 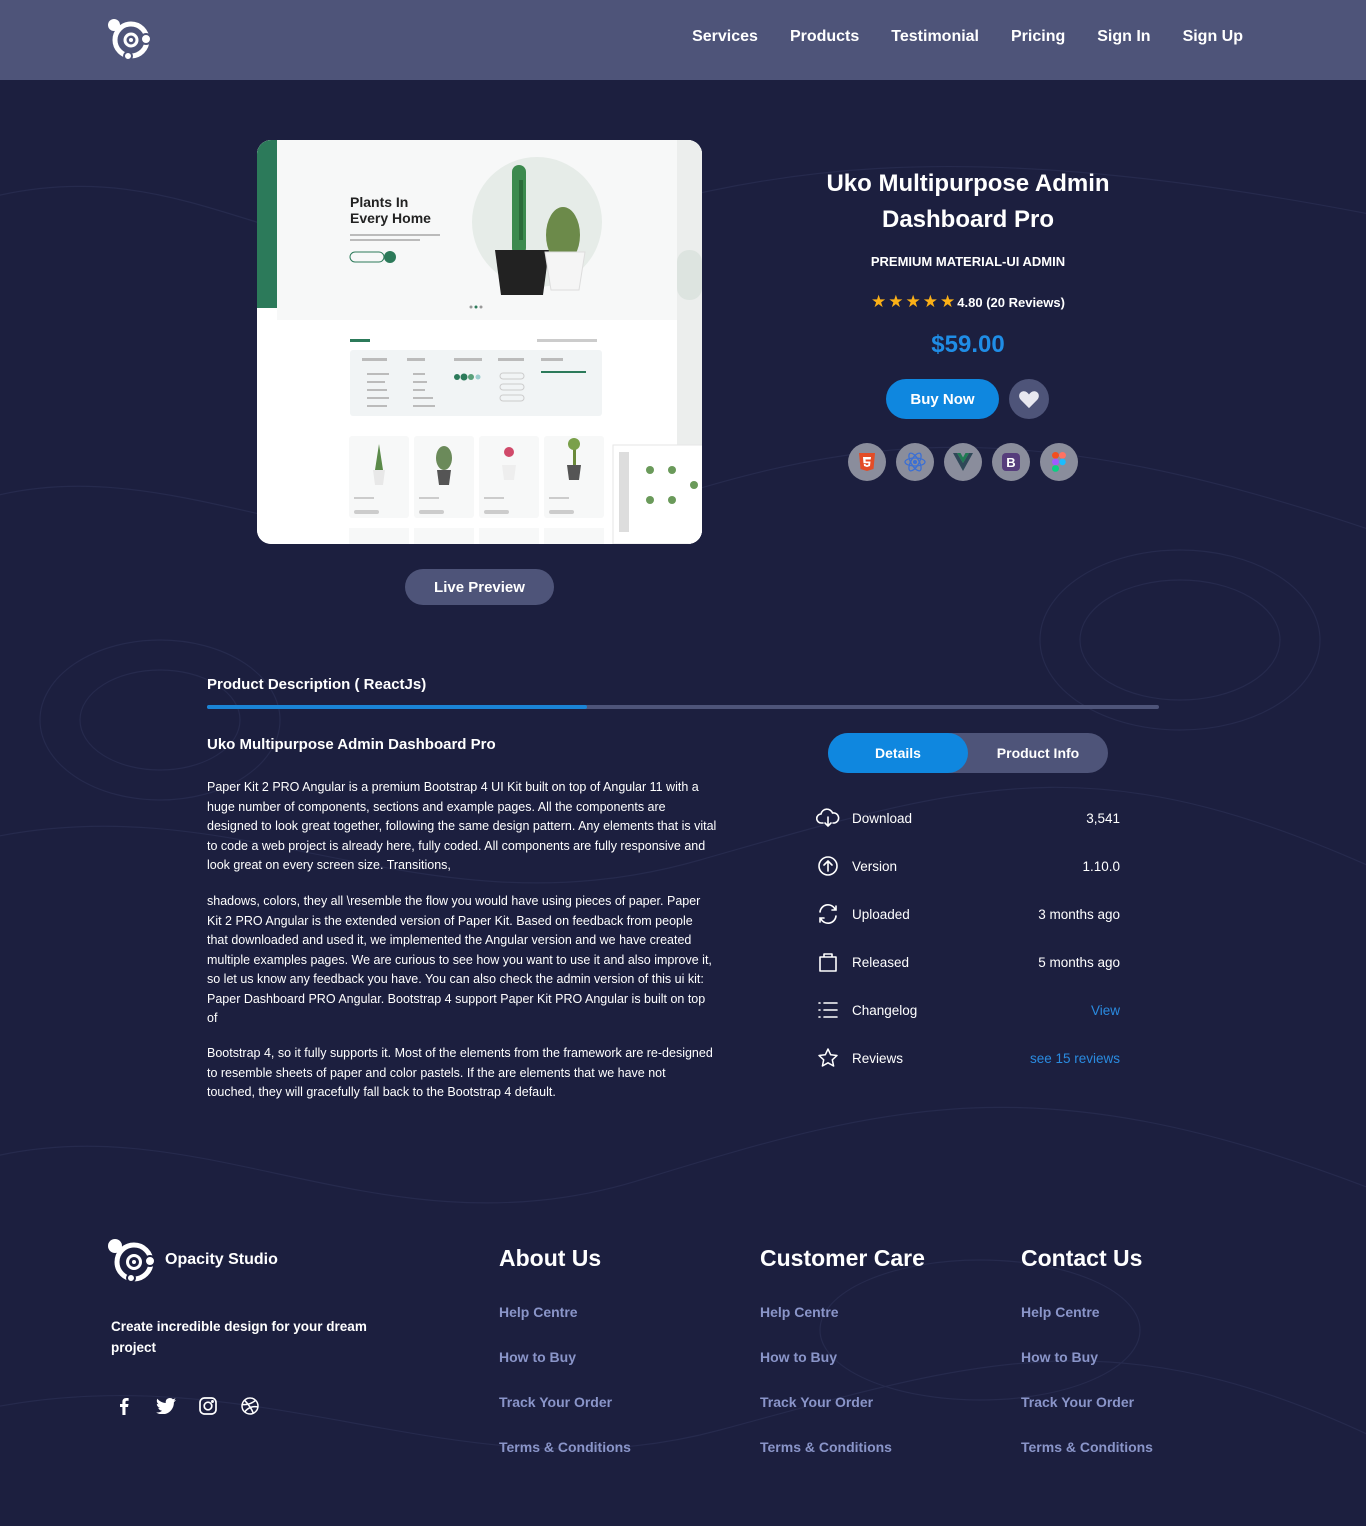 What do you see at coordinates (351, 744) in the screenshot?
I see `description-heading: Uko Multipurpose Admin Dashboard Pro` at bounding box center [351, 744].